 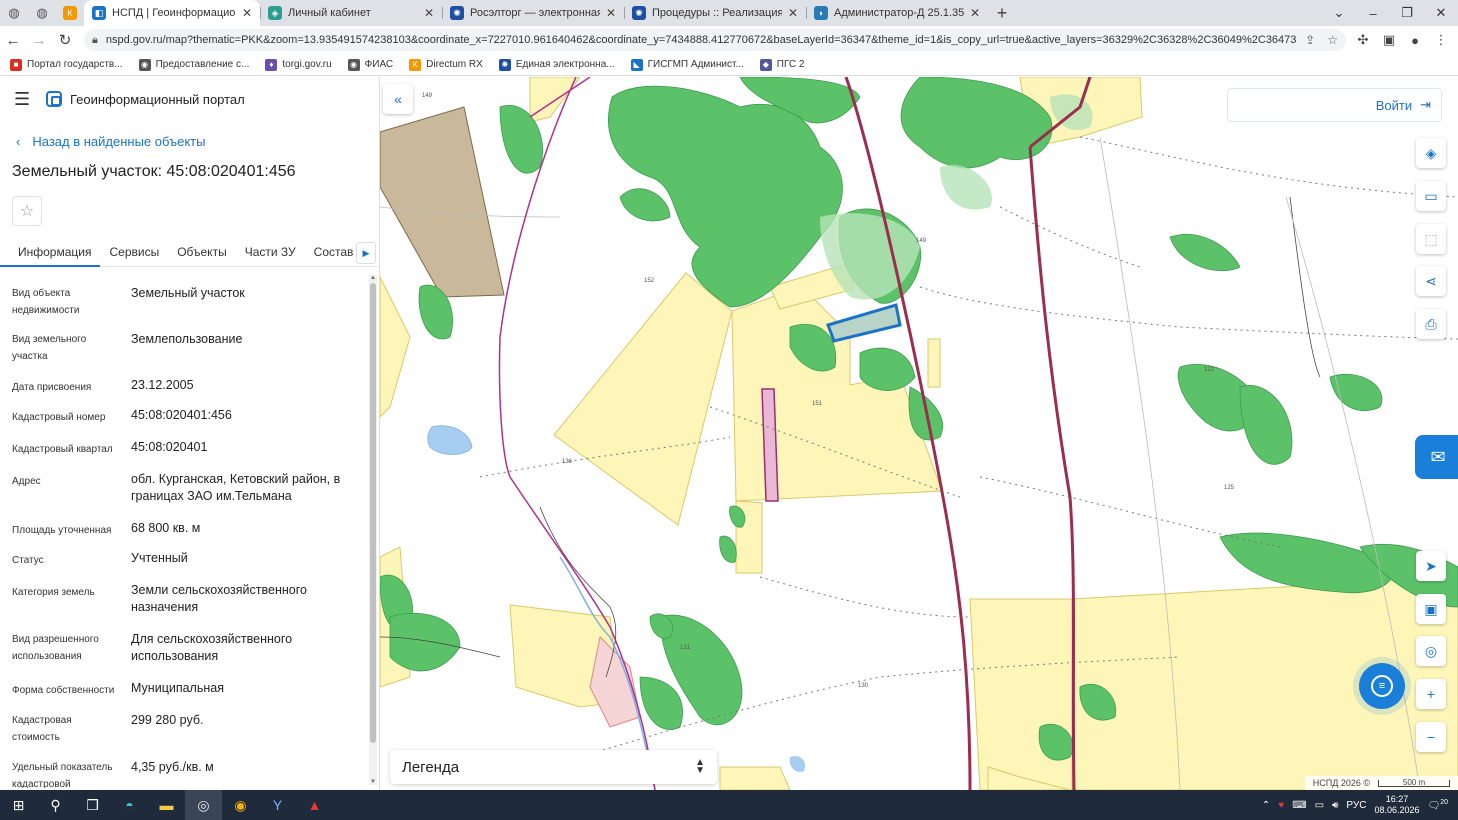 I want to click on portal-header: ☰ Геоинформационный портал, so click(x=189, y=99).